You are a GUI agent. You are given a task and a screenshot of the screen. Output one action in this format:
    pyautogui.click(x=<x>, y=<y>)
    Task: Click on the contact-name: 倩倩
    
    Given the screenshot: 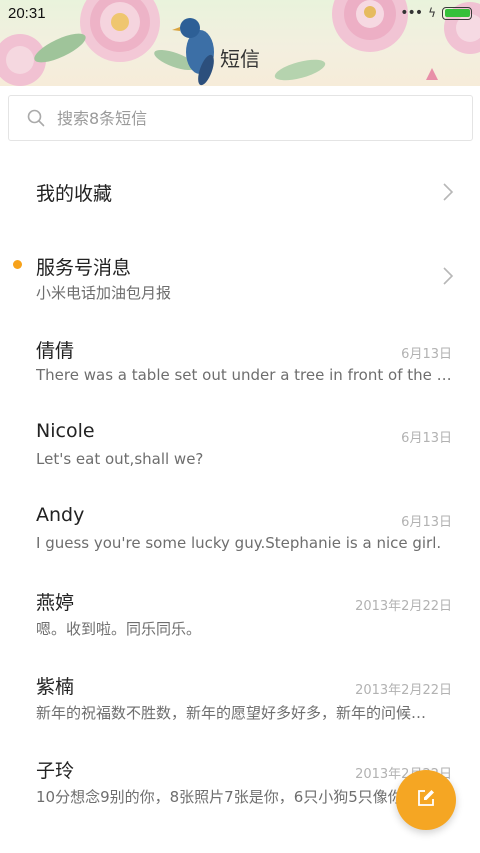 What is the action you would take?
    pyautogui.click(x=55, y=351)
    